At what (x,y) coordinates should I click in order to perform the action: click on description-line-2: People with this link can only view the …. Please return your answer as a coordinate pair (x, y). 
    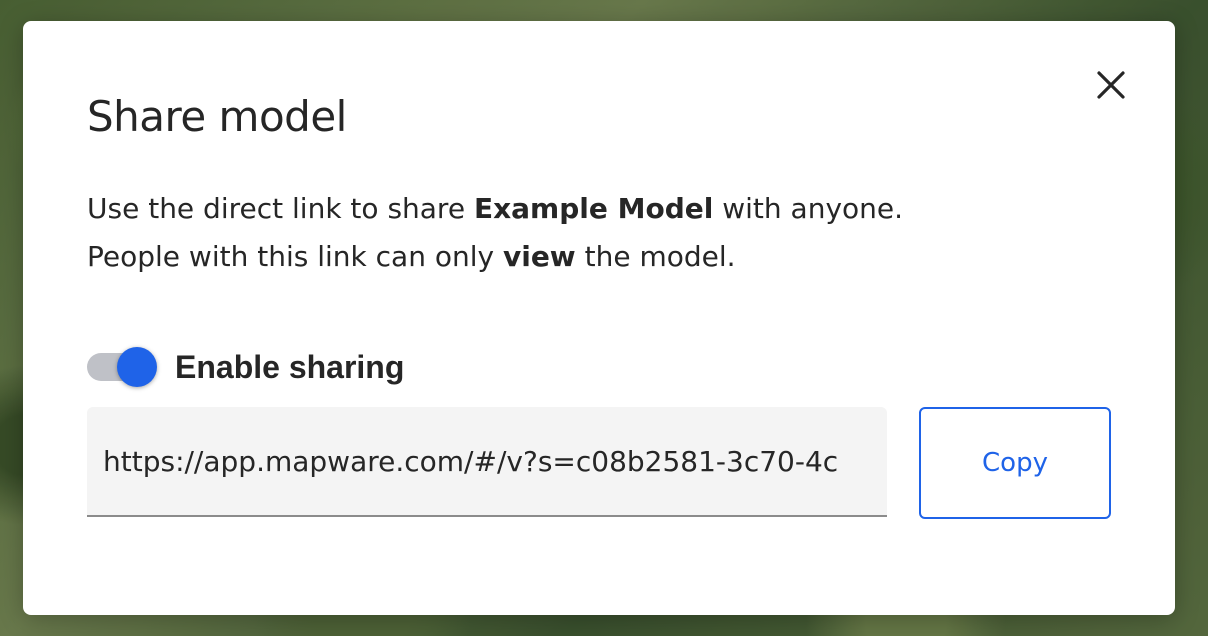
    Looking at the image, I should click on (587, 257).